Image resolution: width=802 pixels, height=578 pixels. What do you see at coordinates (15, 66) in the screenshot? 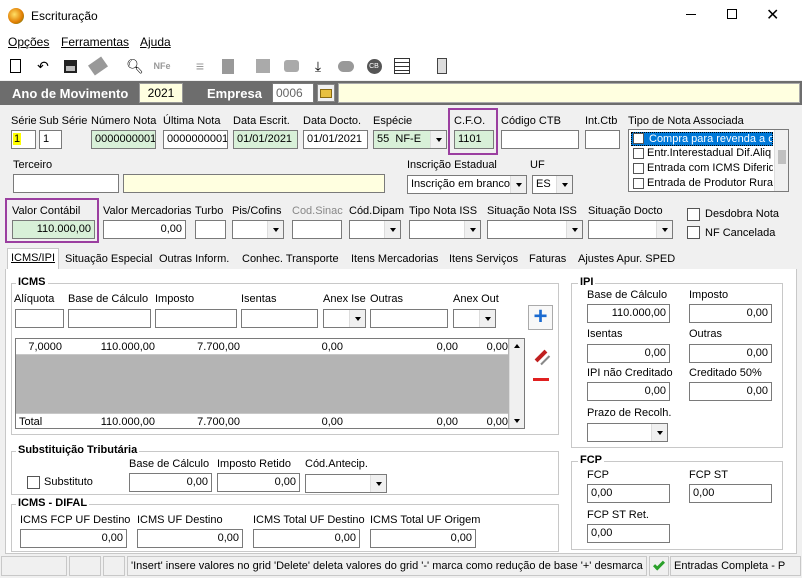
I see `new-icon` at bounding box center [15, 66].